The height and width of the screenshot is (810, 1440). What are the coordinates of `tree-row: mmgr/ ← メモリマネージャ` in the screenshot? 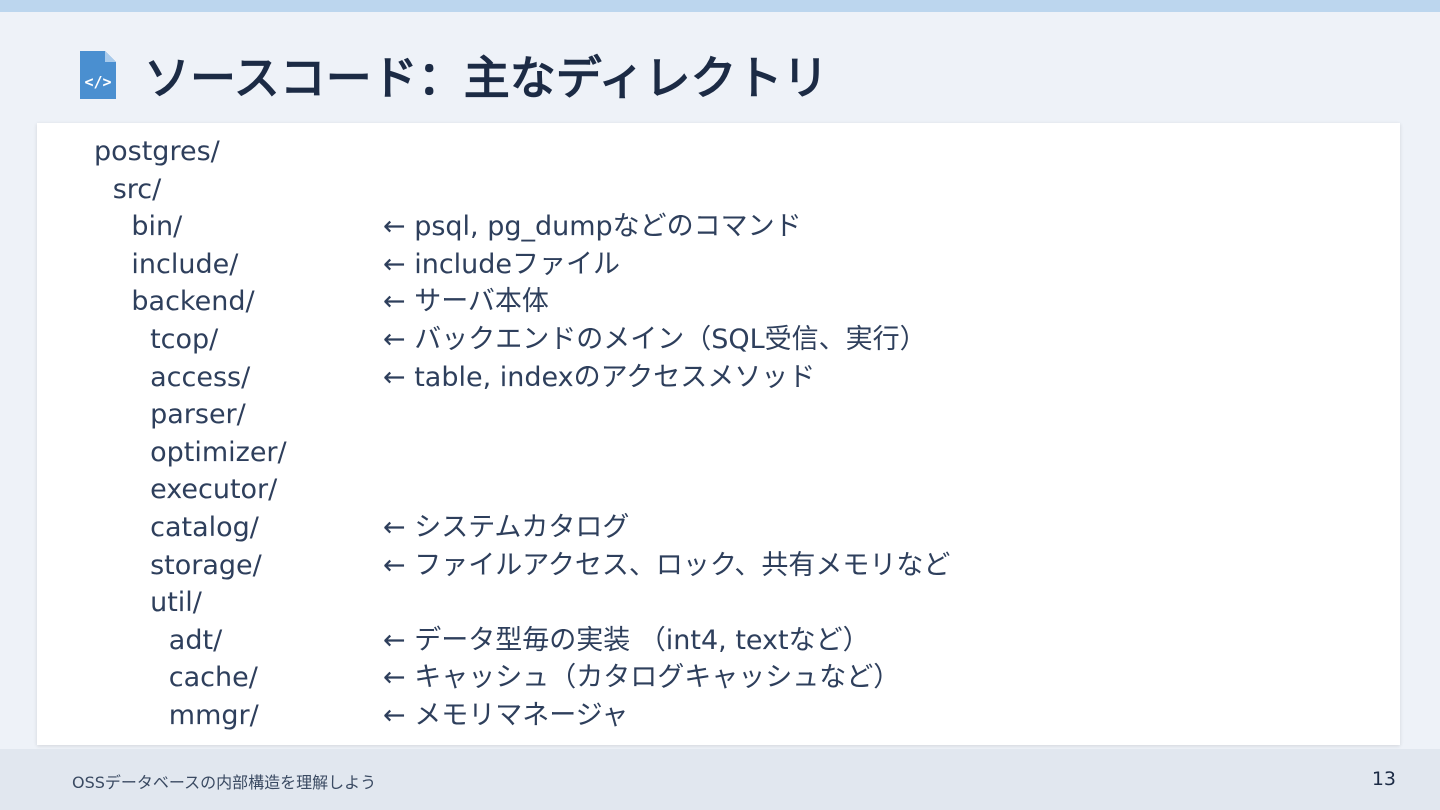 It's located at (734, 716).